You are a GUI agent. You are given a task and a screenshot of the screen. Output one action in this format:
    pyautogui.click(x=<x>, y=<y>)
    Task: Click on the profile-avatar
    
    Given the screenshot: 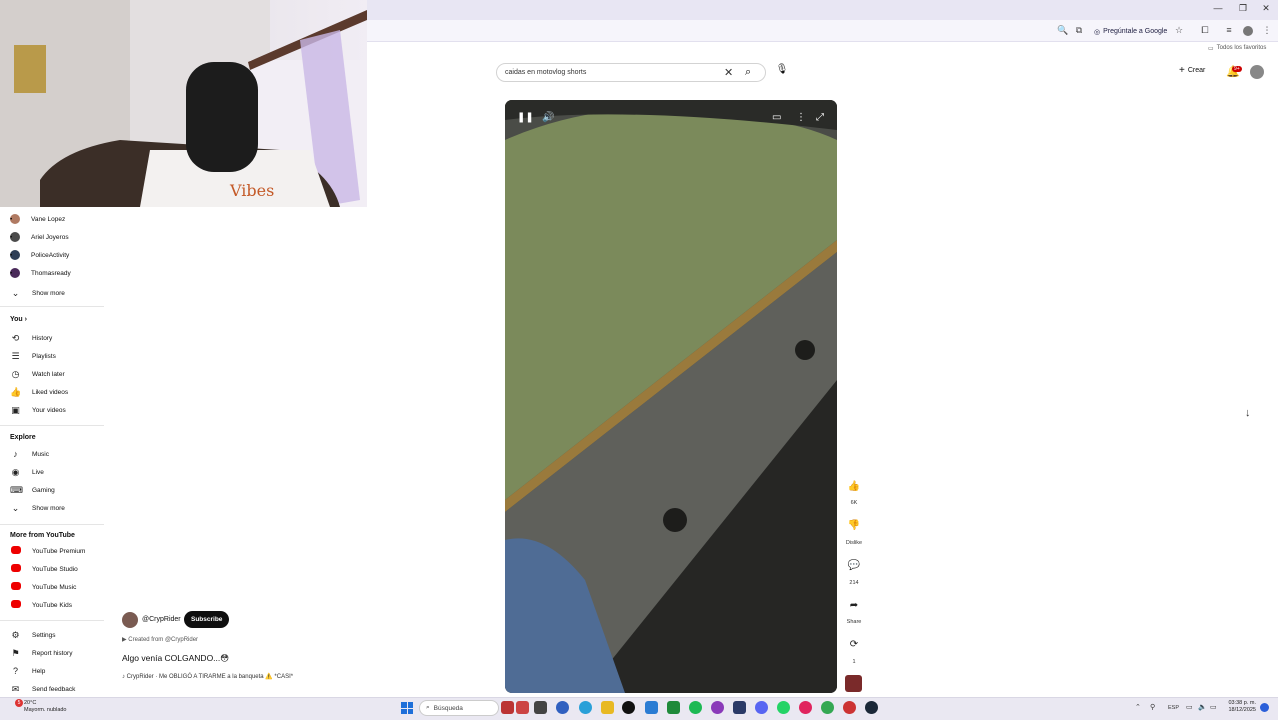 What is the action you would take?
    pyautogui.click(x=1248, y=31)
    